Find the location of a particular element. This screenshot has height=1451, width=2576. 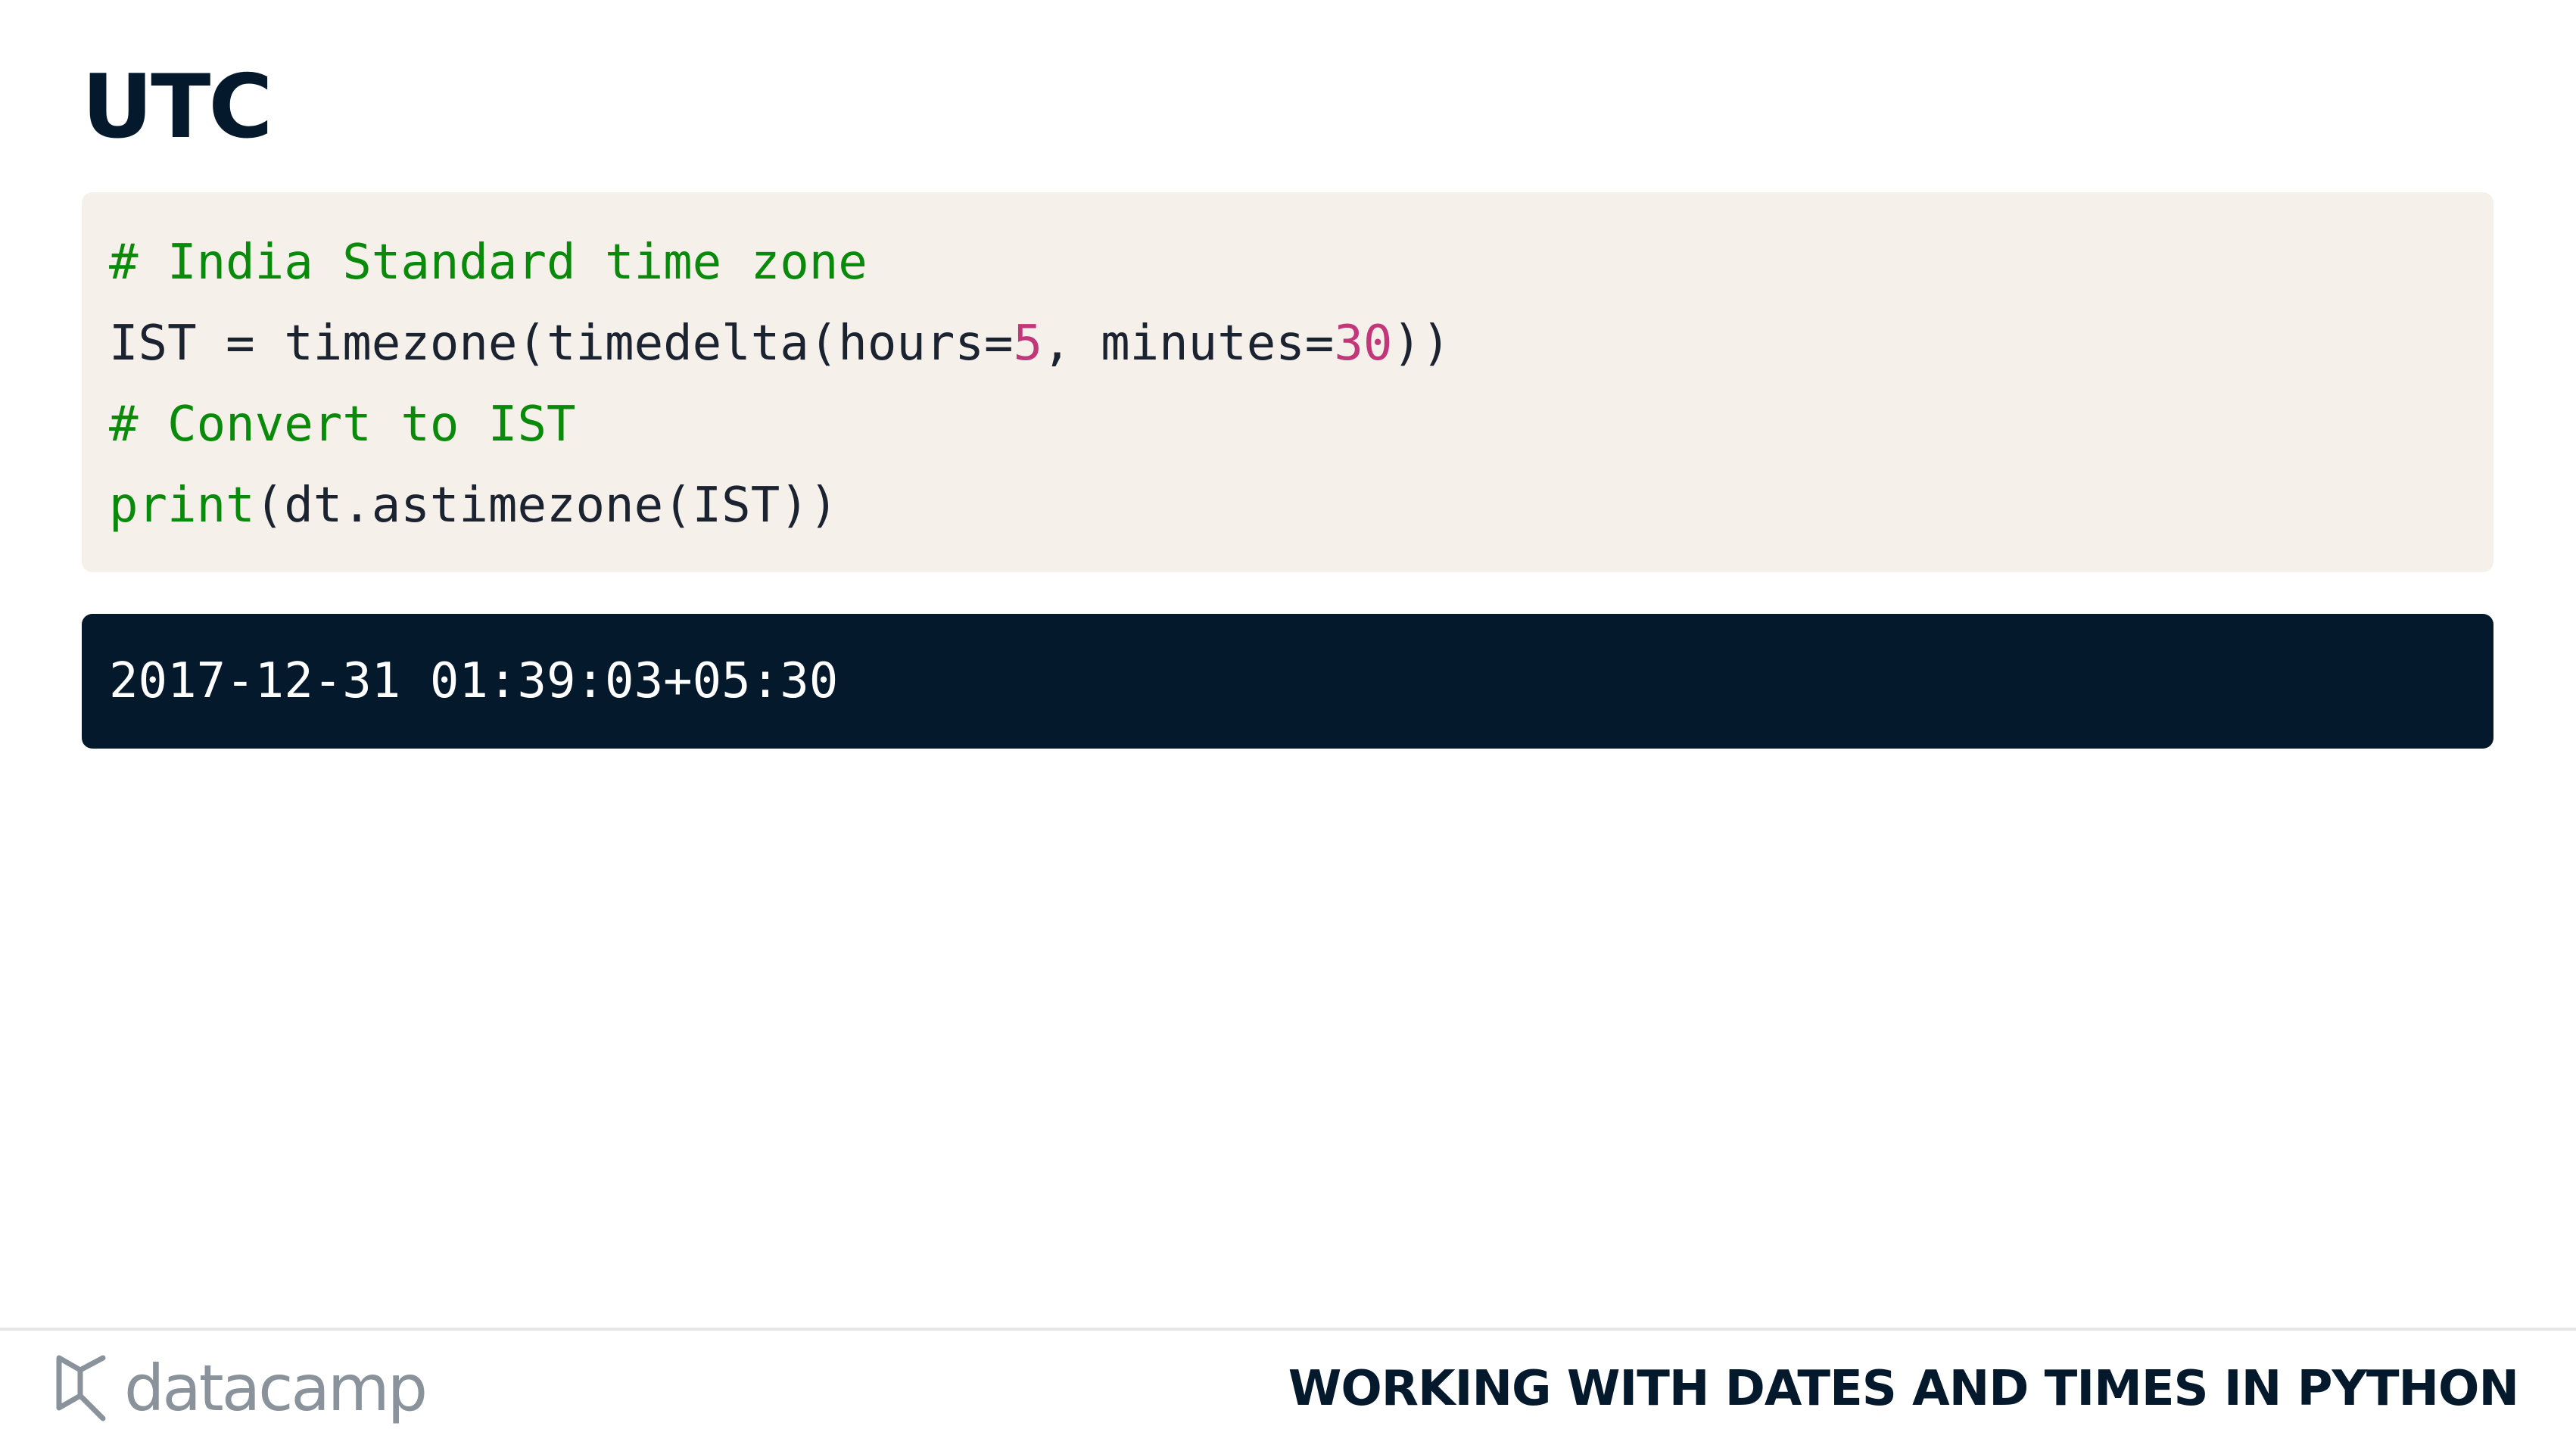

code-text: (dt.astimezone(IST)) is located at coordinates (546, 506).